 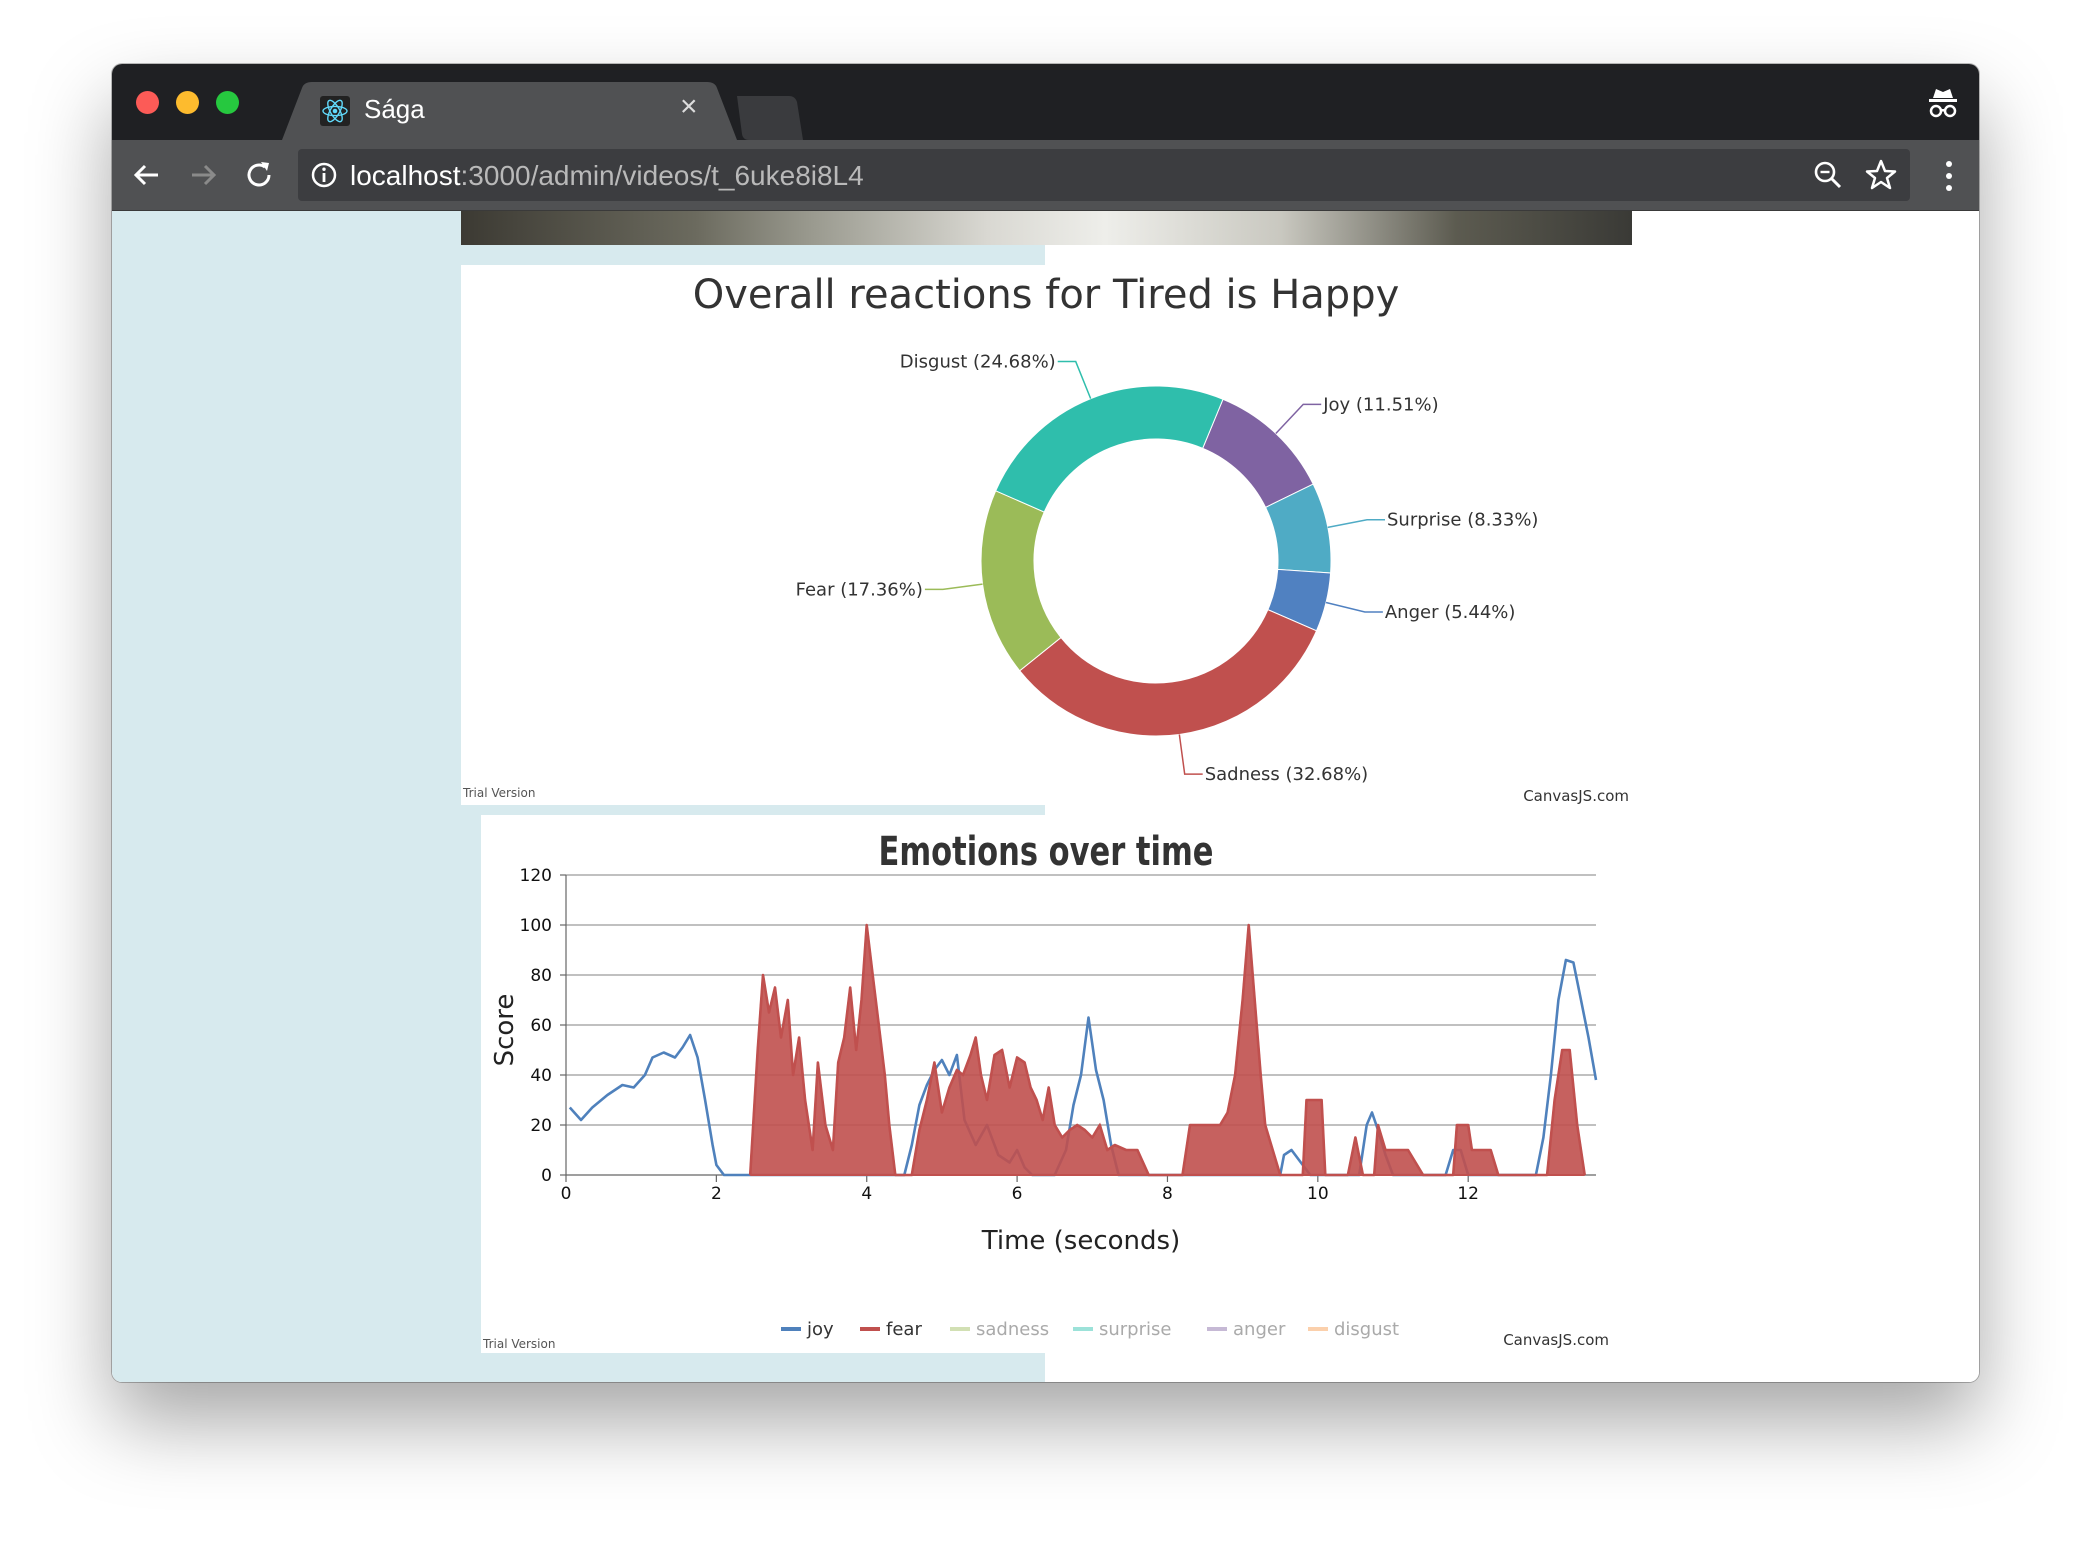 I want to click on doughnut-slice-sadness, so click(x=1168, y=673).